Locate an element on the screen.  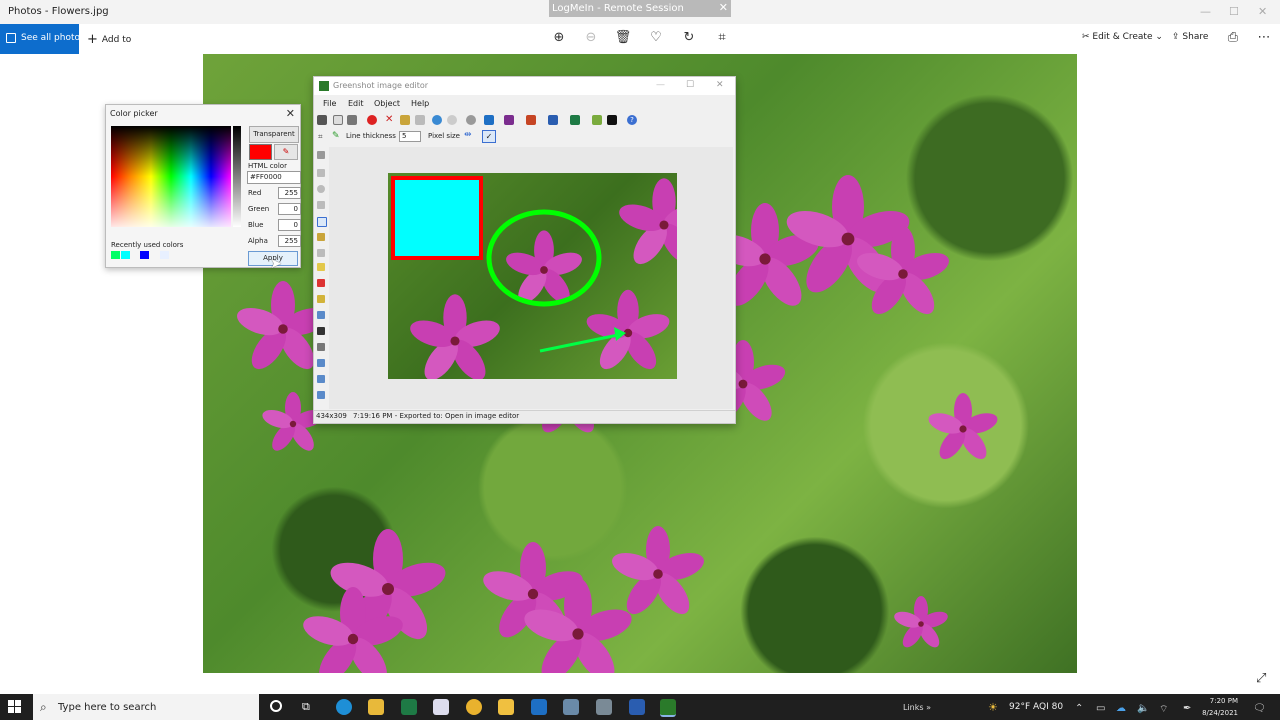
search-input: Type here to search is located at coordinates (107, 707).